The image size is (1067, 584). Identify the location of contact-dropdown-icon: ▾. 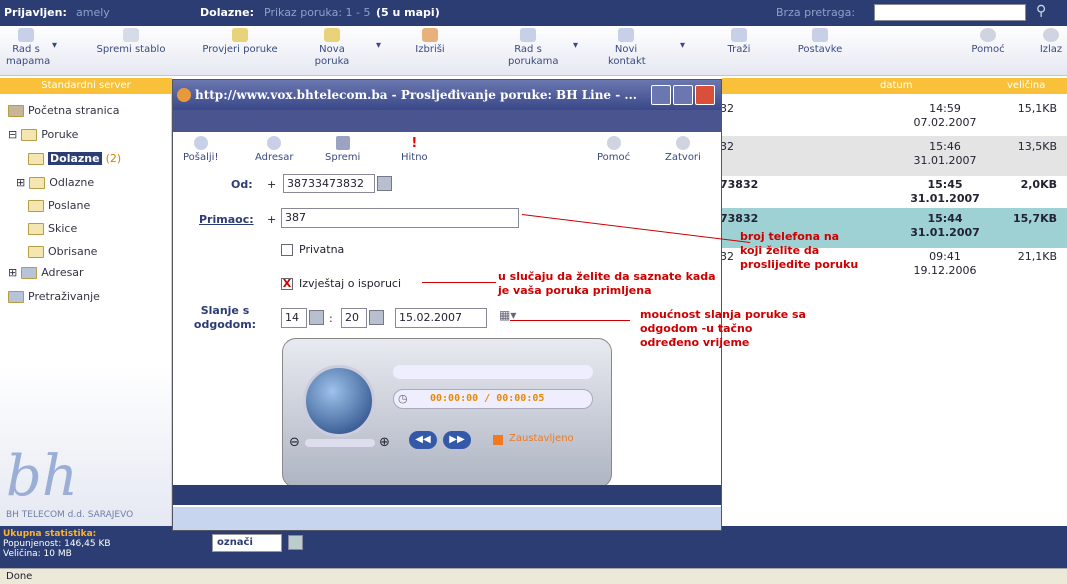
(682, 46).